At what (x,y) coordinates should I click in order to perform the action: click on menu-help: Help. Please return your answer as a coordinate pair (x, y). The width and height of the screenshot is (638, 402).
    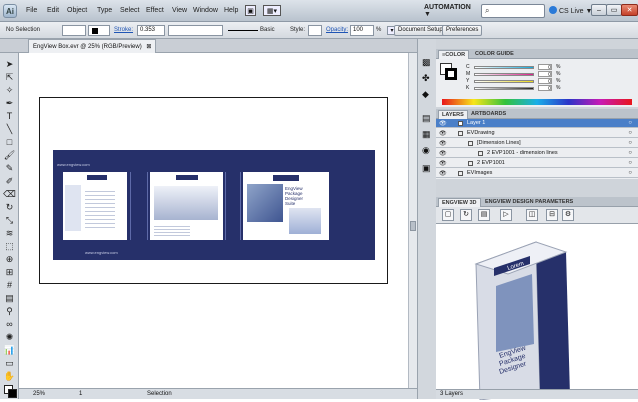
    Looking at the image, I should click on (231, 10).